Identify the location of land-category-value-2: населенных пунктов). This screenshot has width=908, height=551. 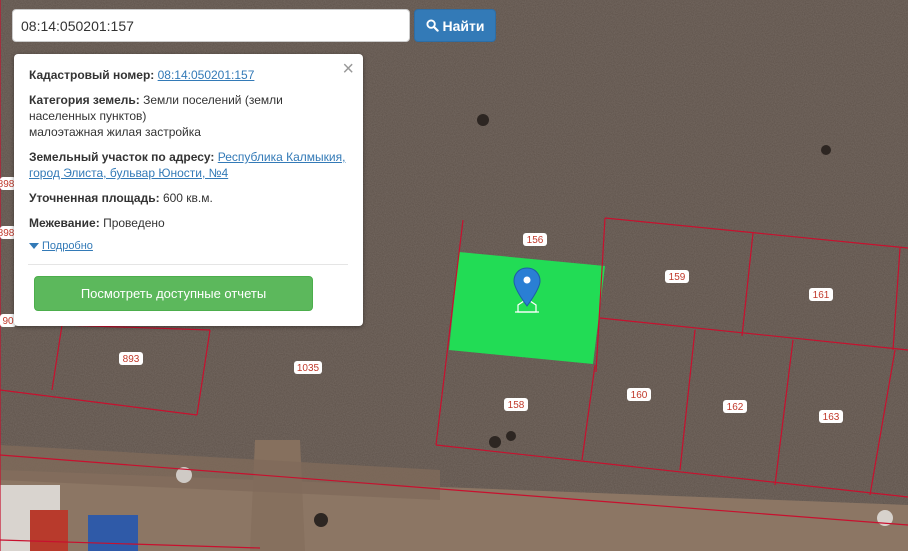
(88, 116).